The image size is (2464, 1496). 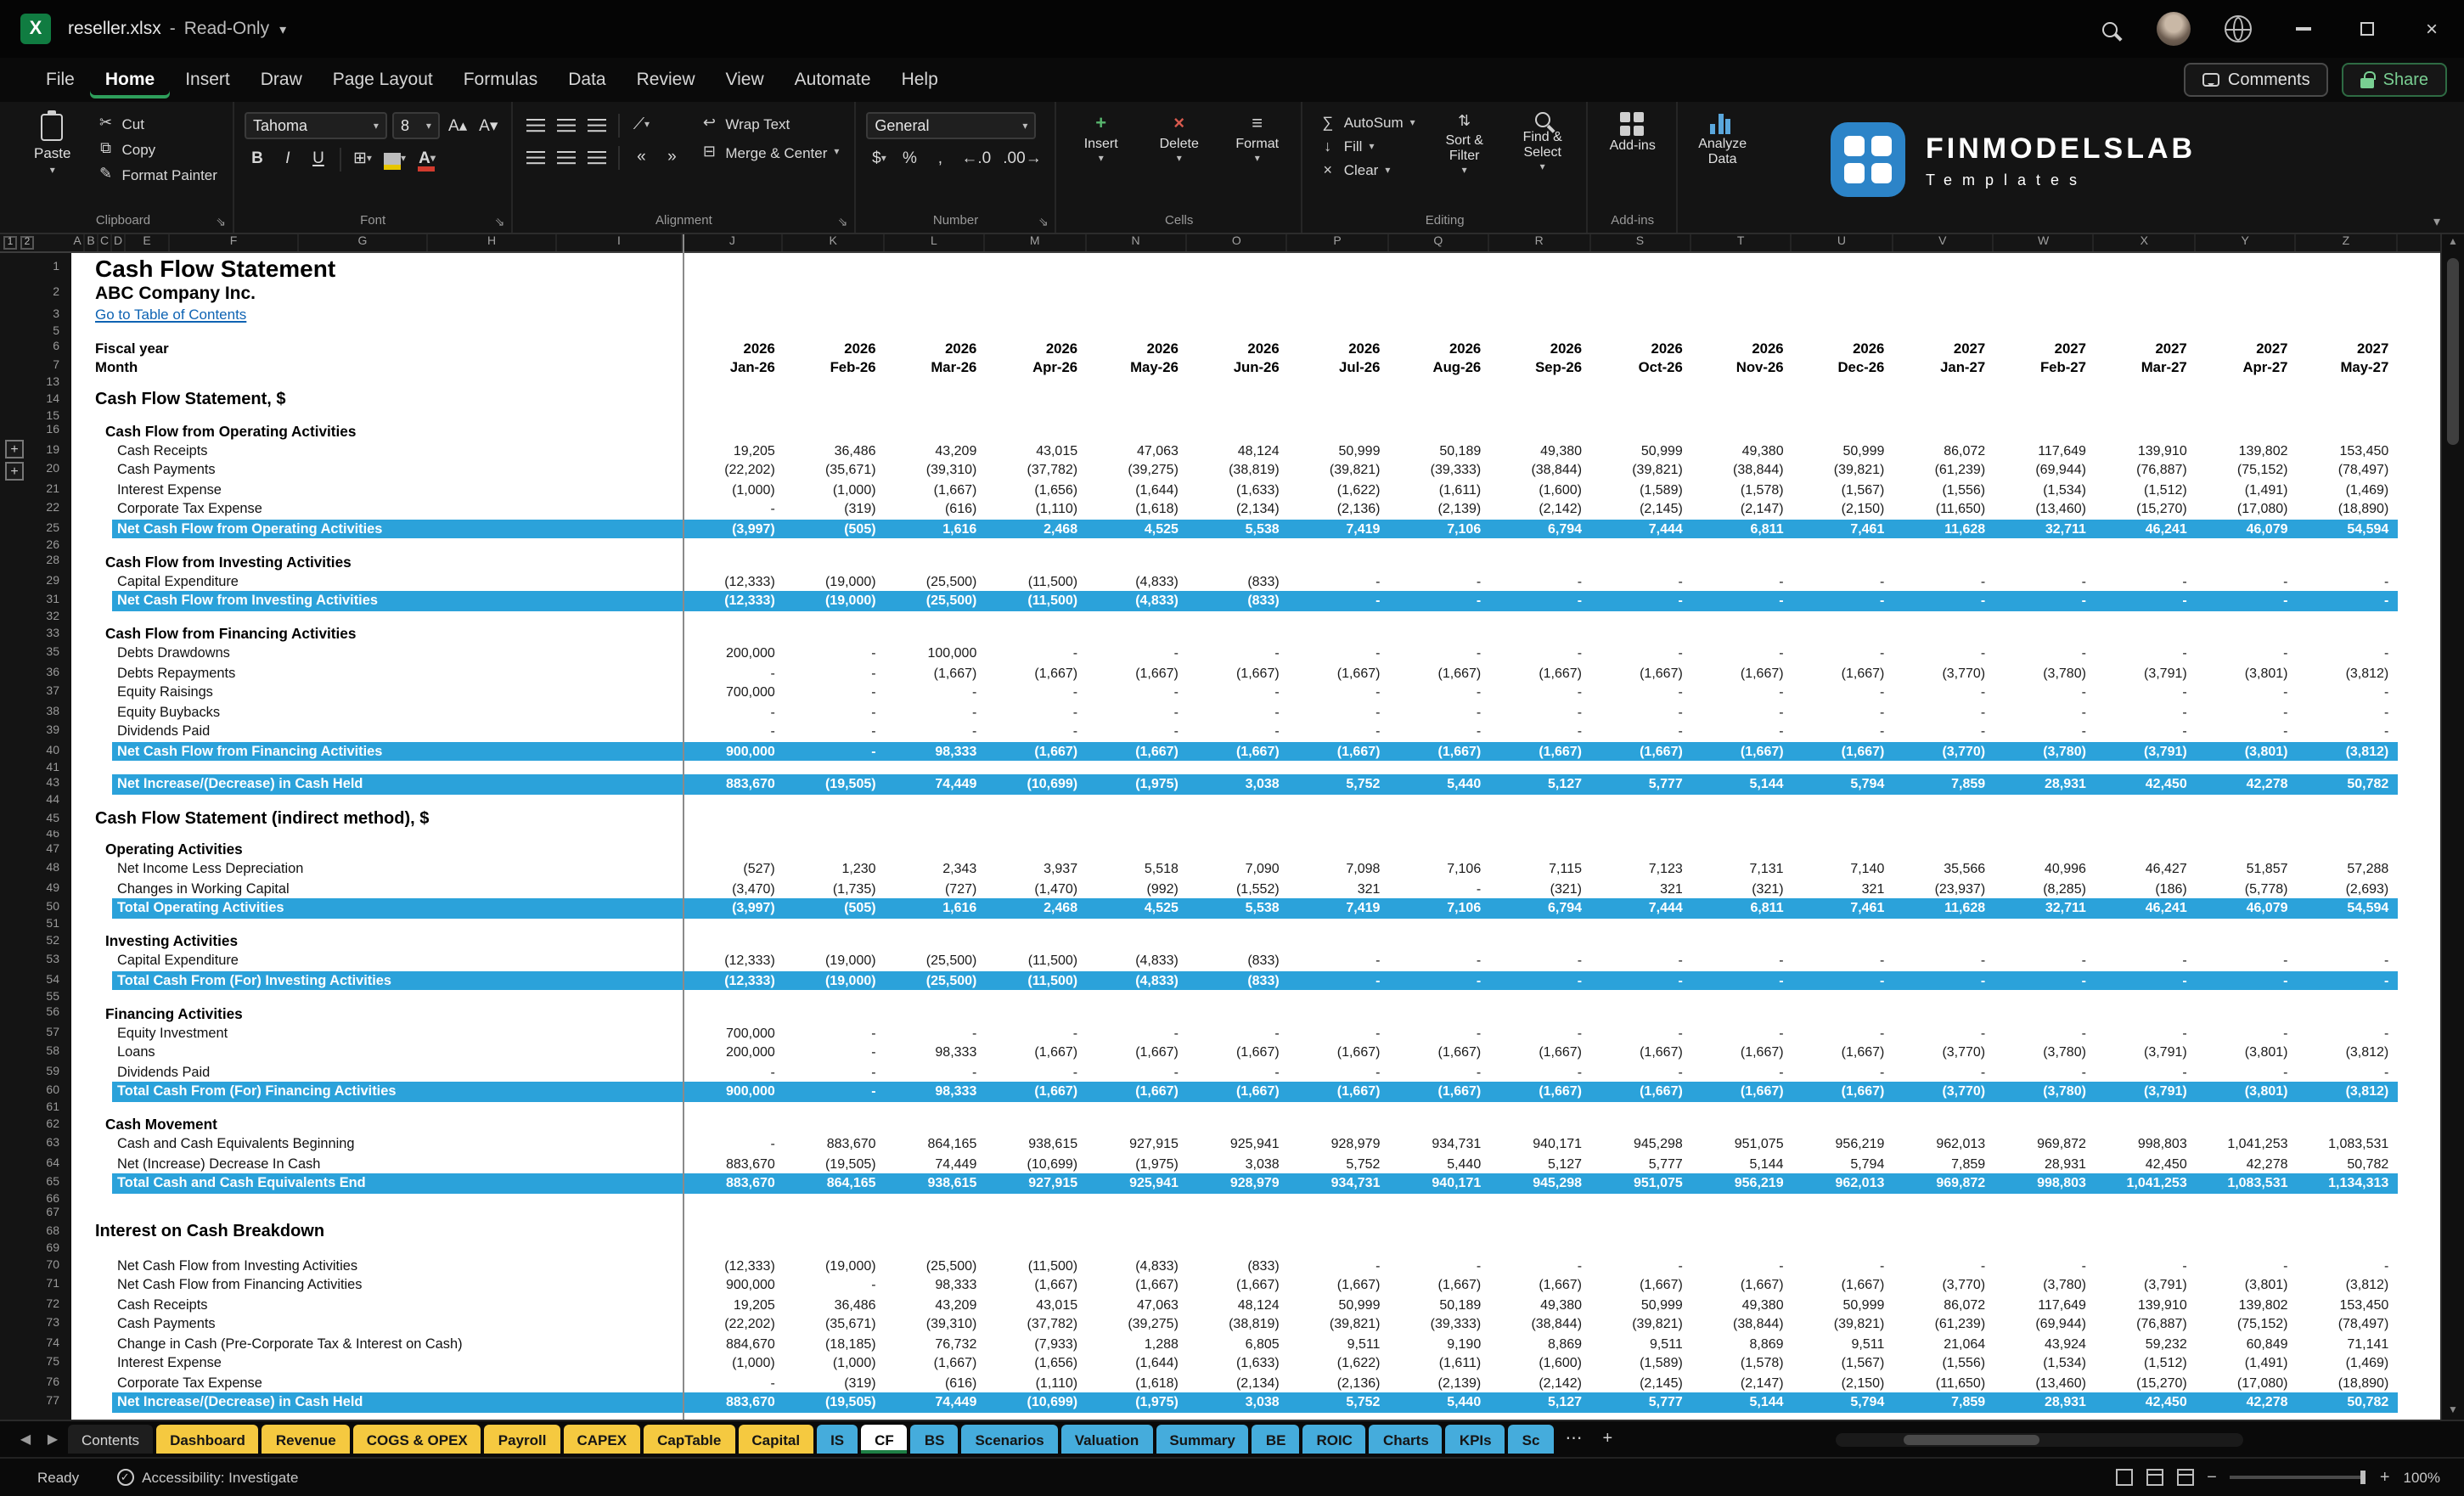 I want to click on comments-button: Comments, so click(x=2256, y=80).